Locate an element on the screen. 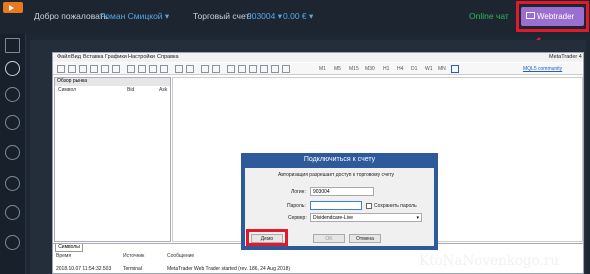 The height and width of the screenshot is (274, 590). watermark: KtoNaNovenkogo.ru is located at coordinates (489, 261).